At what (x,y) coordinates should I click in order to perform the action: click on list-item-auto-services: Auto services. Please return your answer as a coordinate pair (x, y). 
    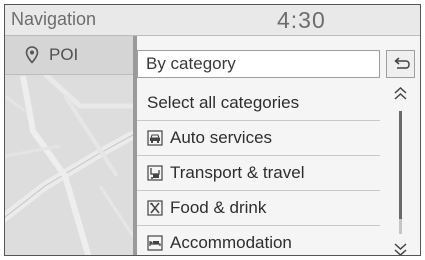
    Looking at the image, I should click on (258, 138).